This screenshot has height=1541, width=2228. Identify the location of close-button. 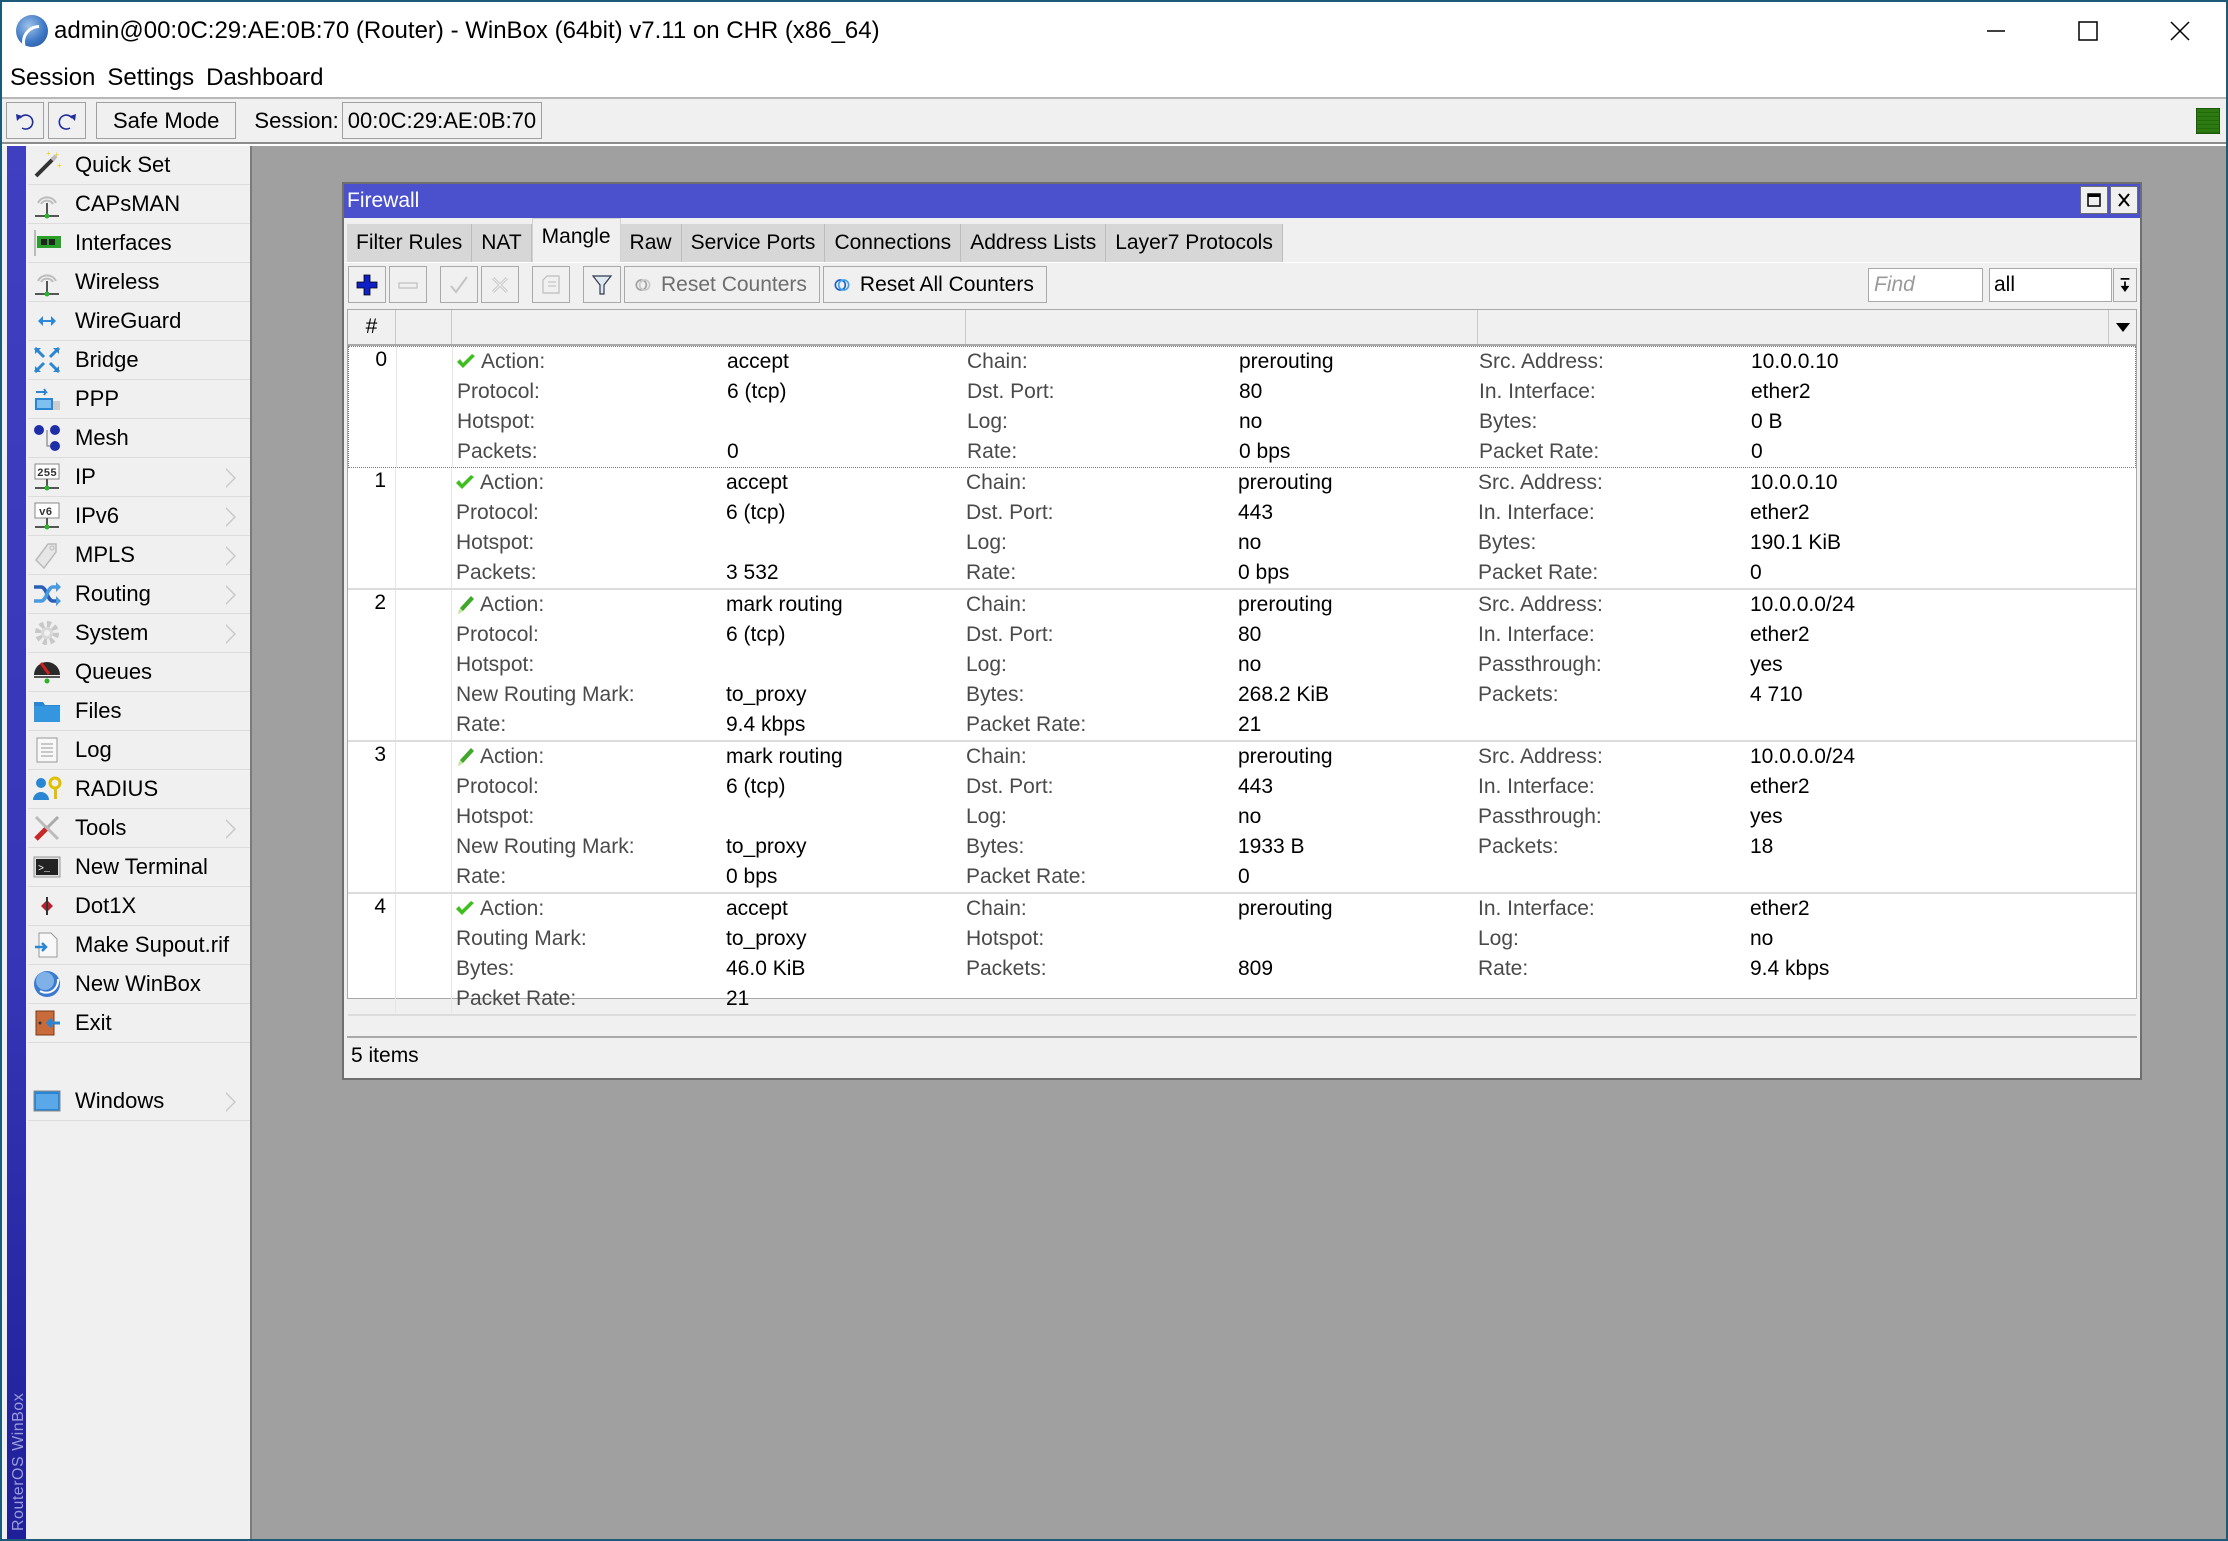
(2180, 30).